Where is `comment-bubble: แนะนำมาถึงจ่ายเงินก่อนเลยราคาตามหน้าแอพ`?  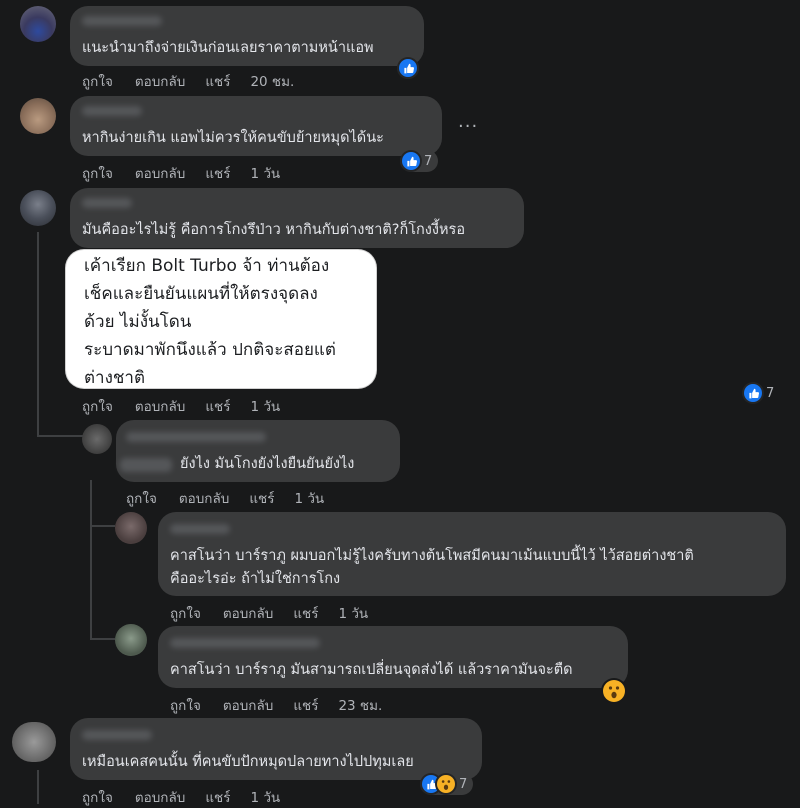 comment-bubble: แนะนำมาถึงจ่ายเงินก่อนเลยราคาตามหน้าแอพ is located at coordinates (247, 36).